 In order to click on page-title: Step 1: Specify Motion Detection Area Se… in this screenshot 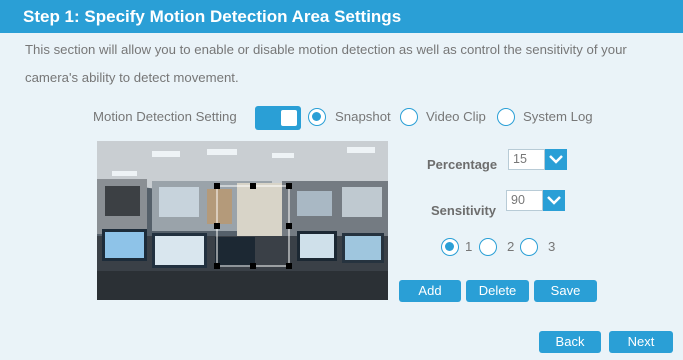, I will do `click(212, 16)`.